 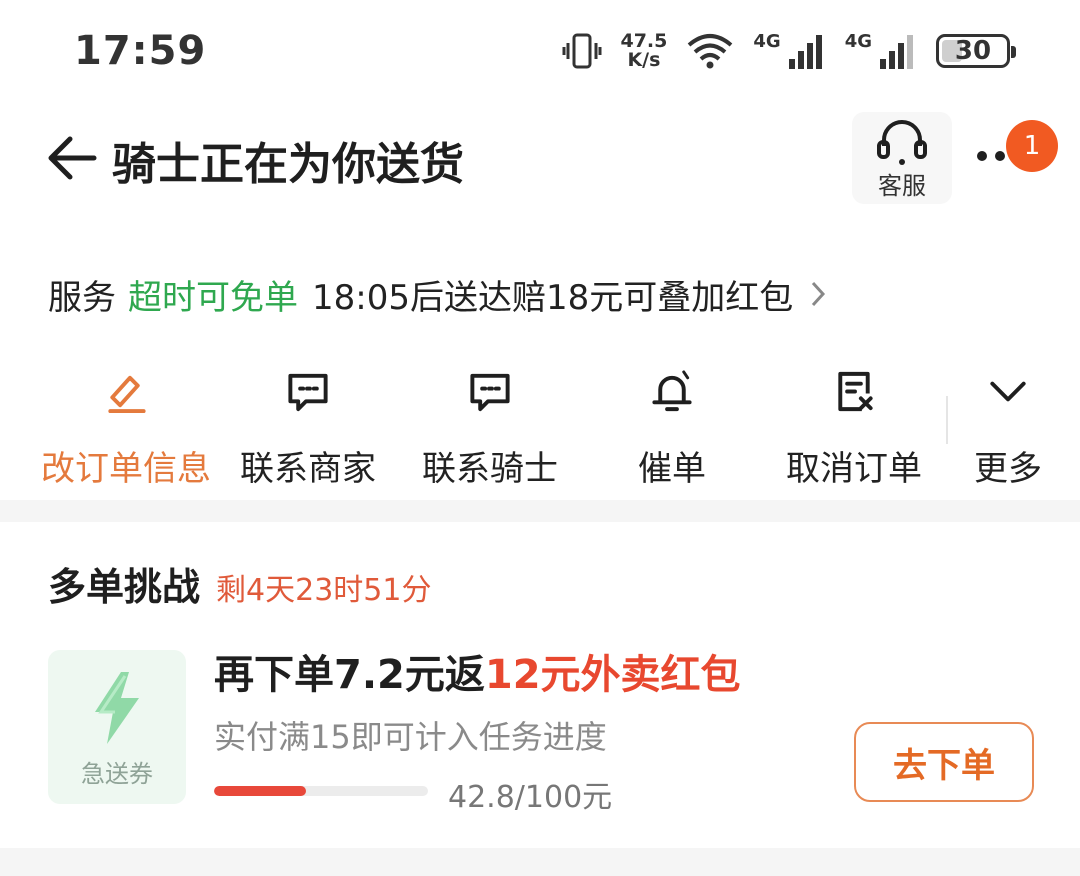 I want to click on wifi-icon, so click(x=710, y=51).